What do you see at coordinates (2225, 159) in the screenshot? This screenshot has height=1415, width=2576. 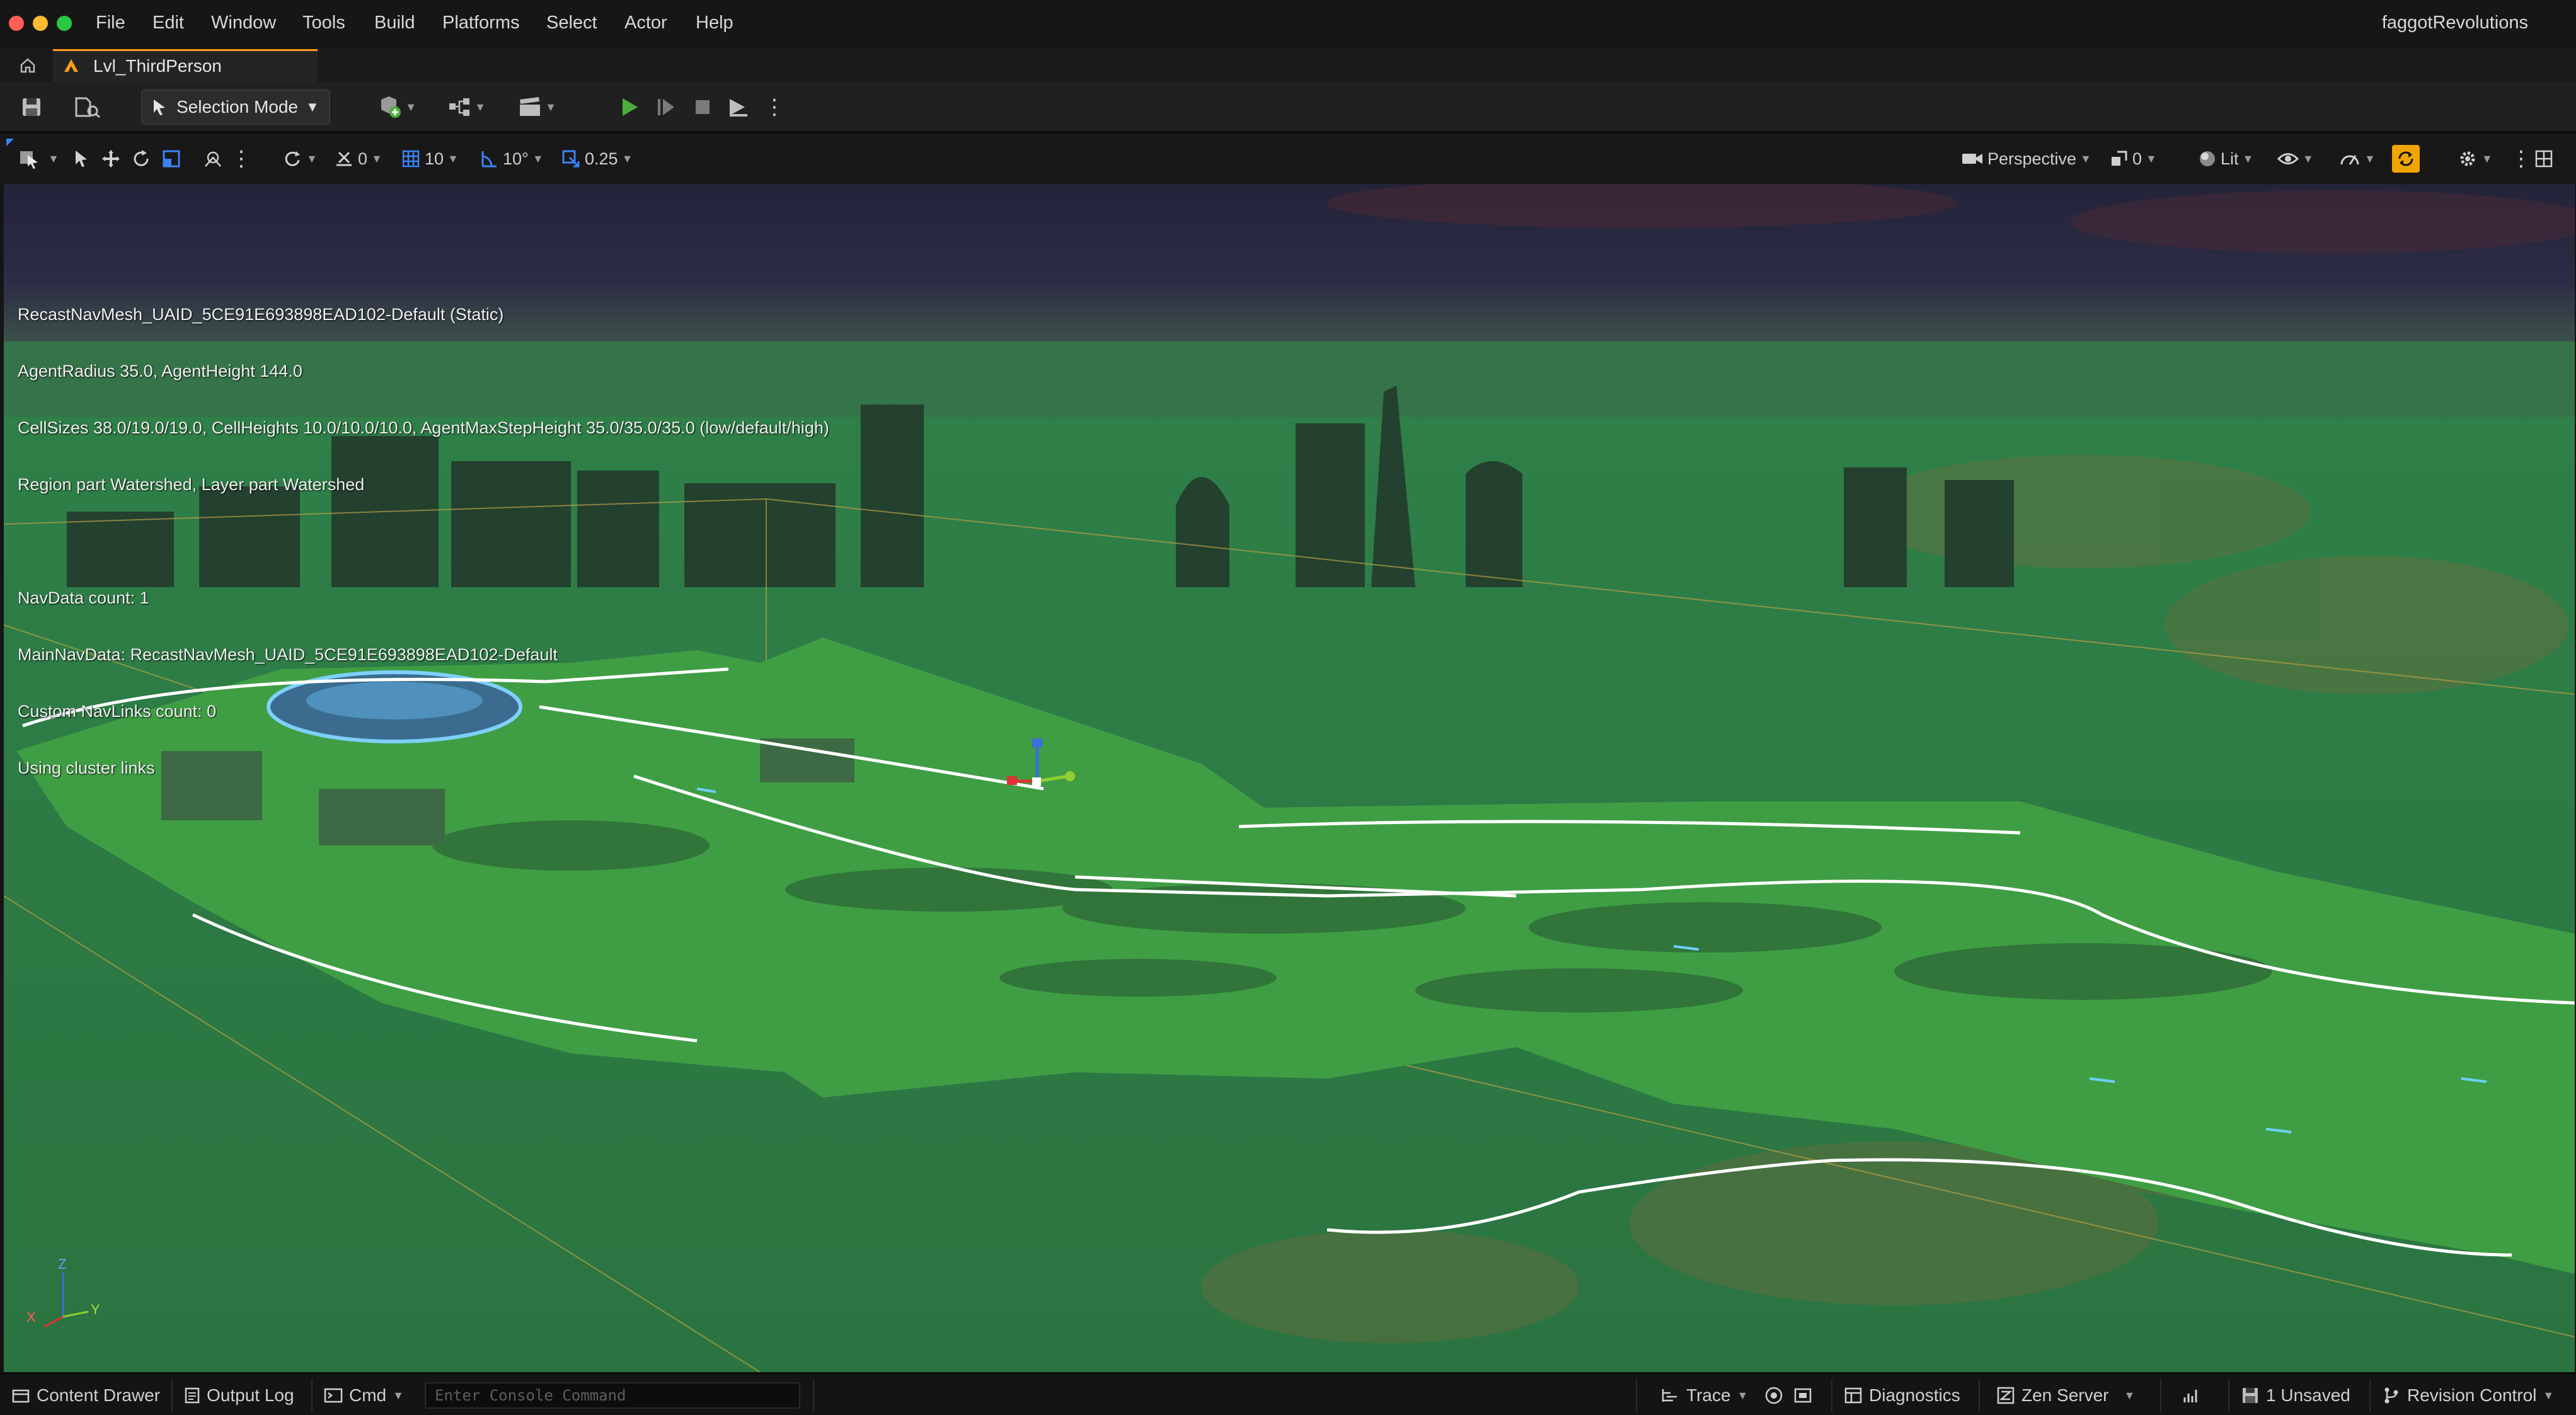 I see `lighting-mode-dropdown: Lit ▼` at bounding box center [2225, 159].